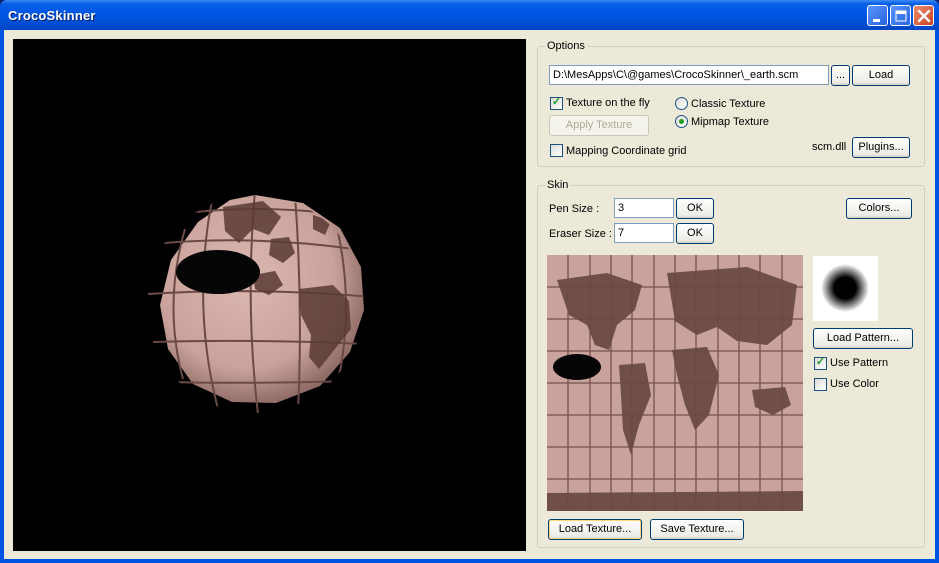  Describe the element at coordinates (566, 46) in the screenshot. I see `options-group-label: Options` at that location.